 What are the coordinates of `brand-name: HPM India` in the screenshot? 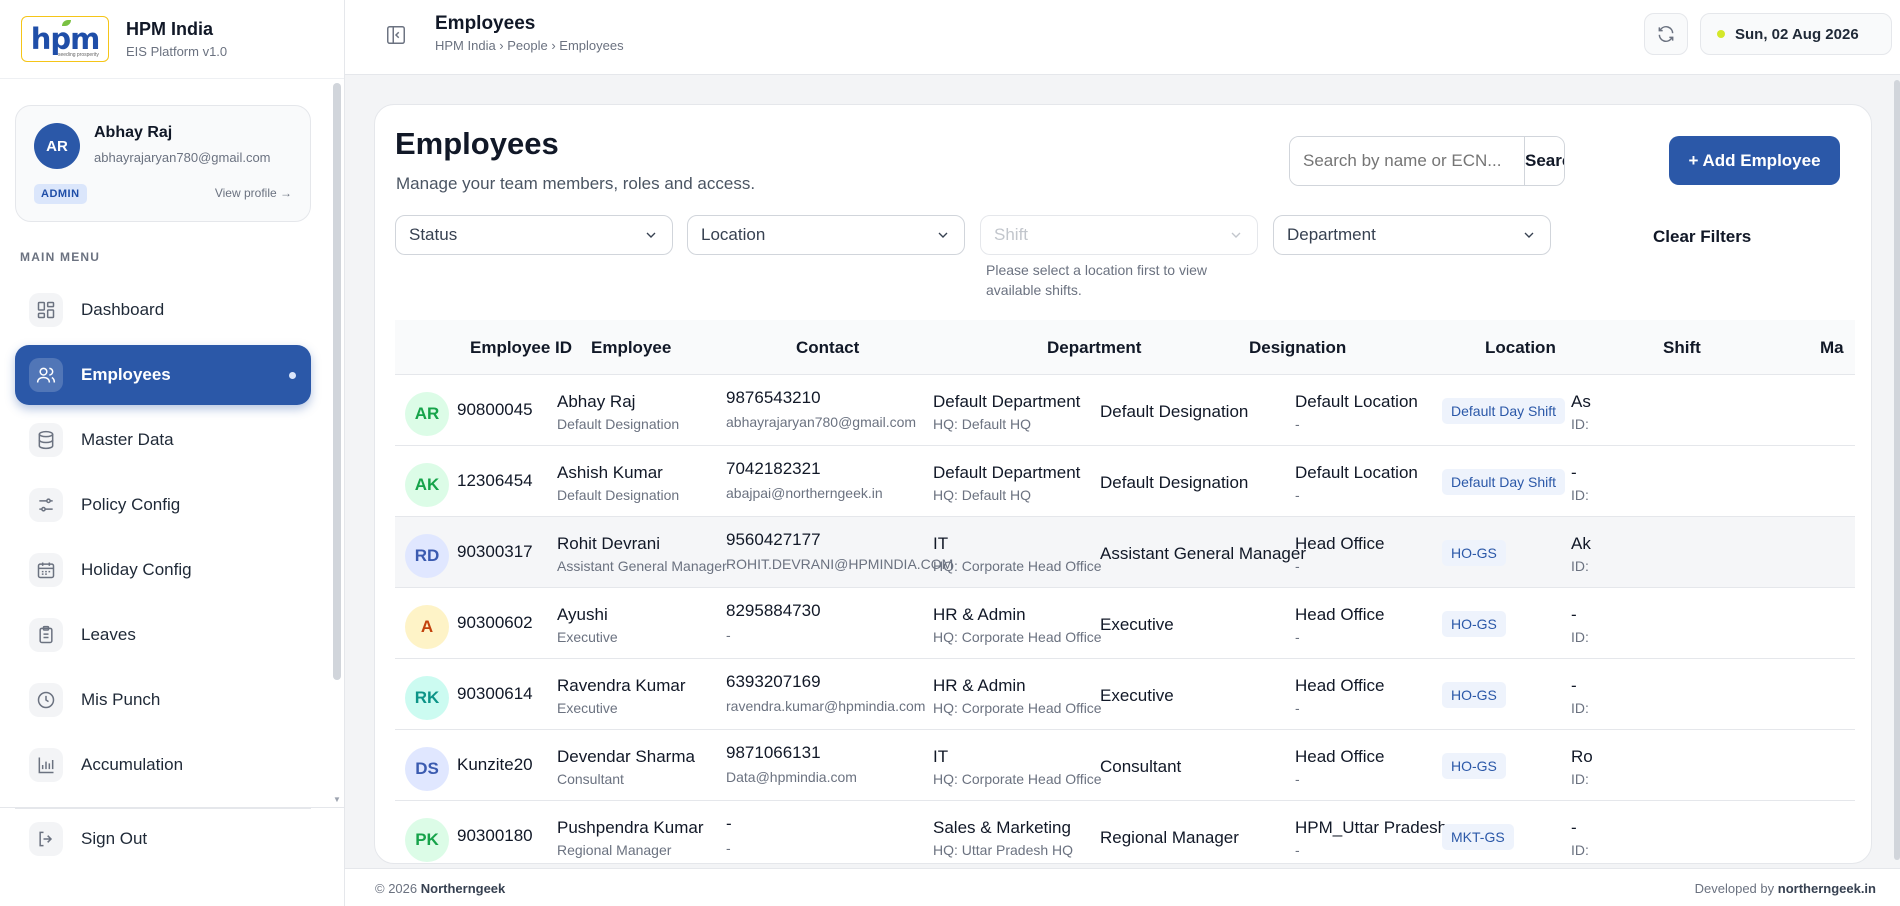 It's located at (170, 29).